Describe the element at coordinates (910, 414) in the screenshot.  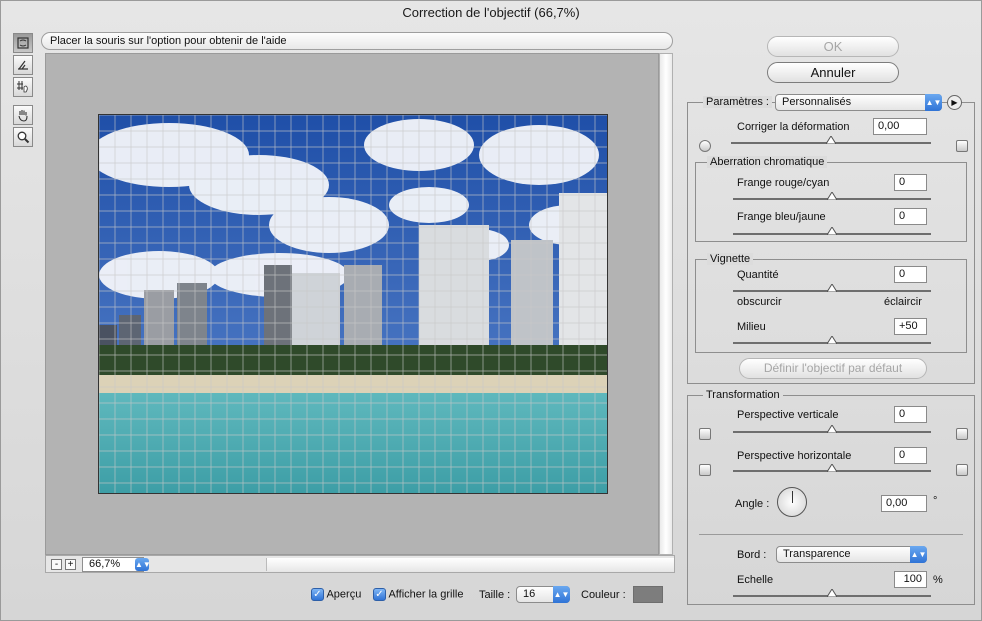
I see `vertical-perspective-field: 0` at that location.